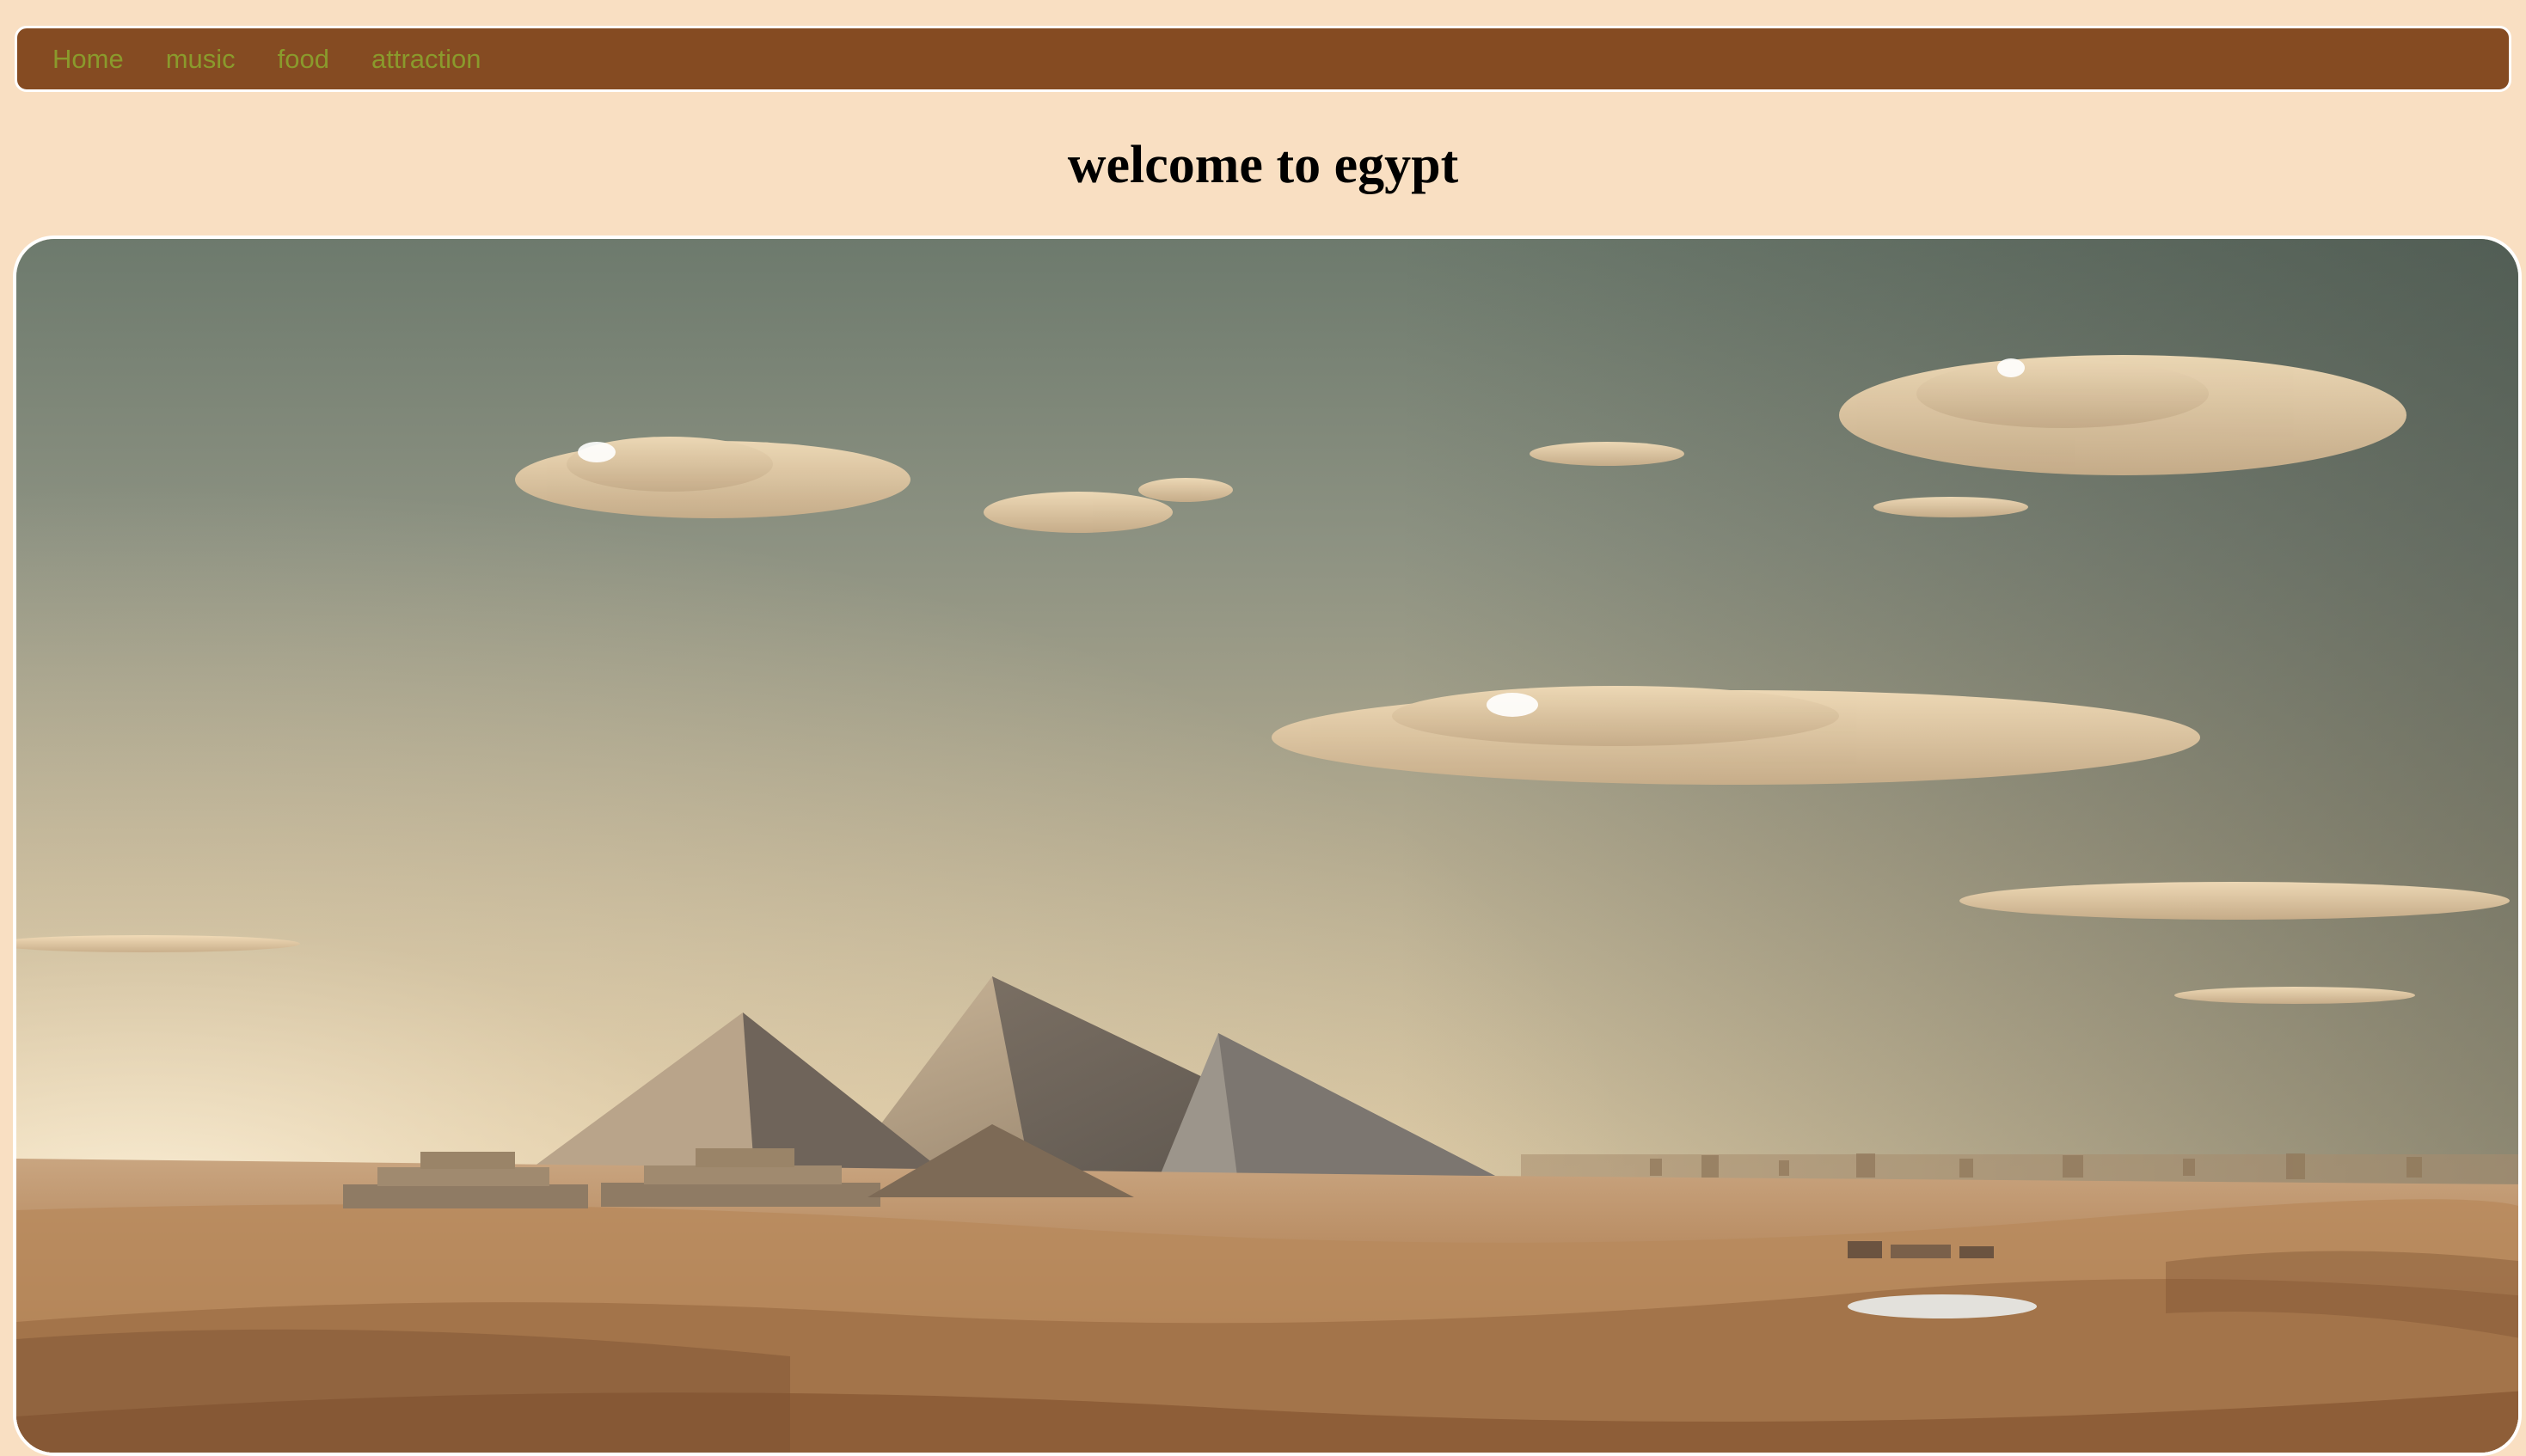 The width and height of the screenshot is (2526, 1456). I want to click on nav-link-home: Home, so click(88, 59).